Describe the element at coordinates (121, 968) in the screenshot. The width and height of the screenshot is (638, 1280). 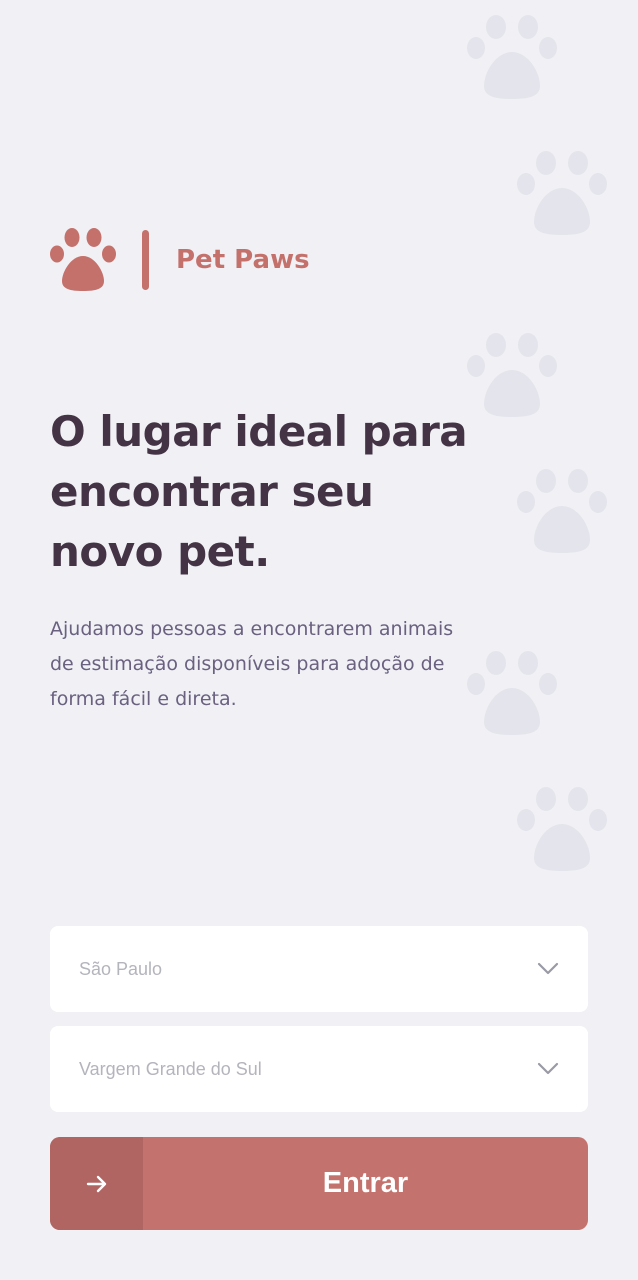
I see `state-select-value: São Paulo` at that location.